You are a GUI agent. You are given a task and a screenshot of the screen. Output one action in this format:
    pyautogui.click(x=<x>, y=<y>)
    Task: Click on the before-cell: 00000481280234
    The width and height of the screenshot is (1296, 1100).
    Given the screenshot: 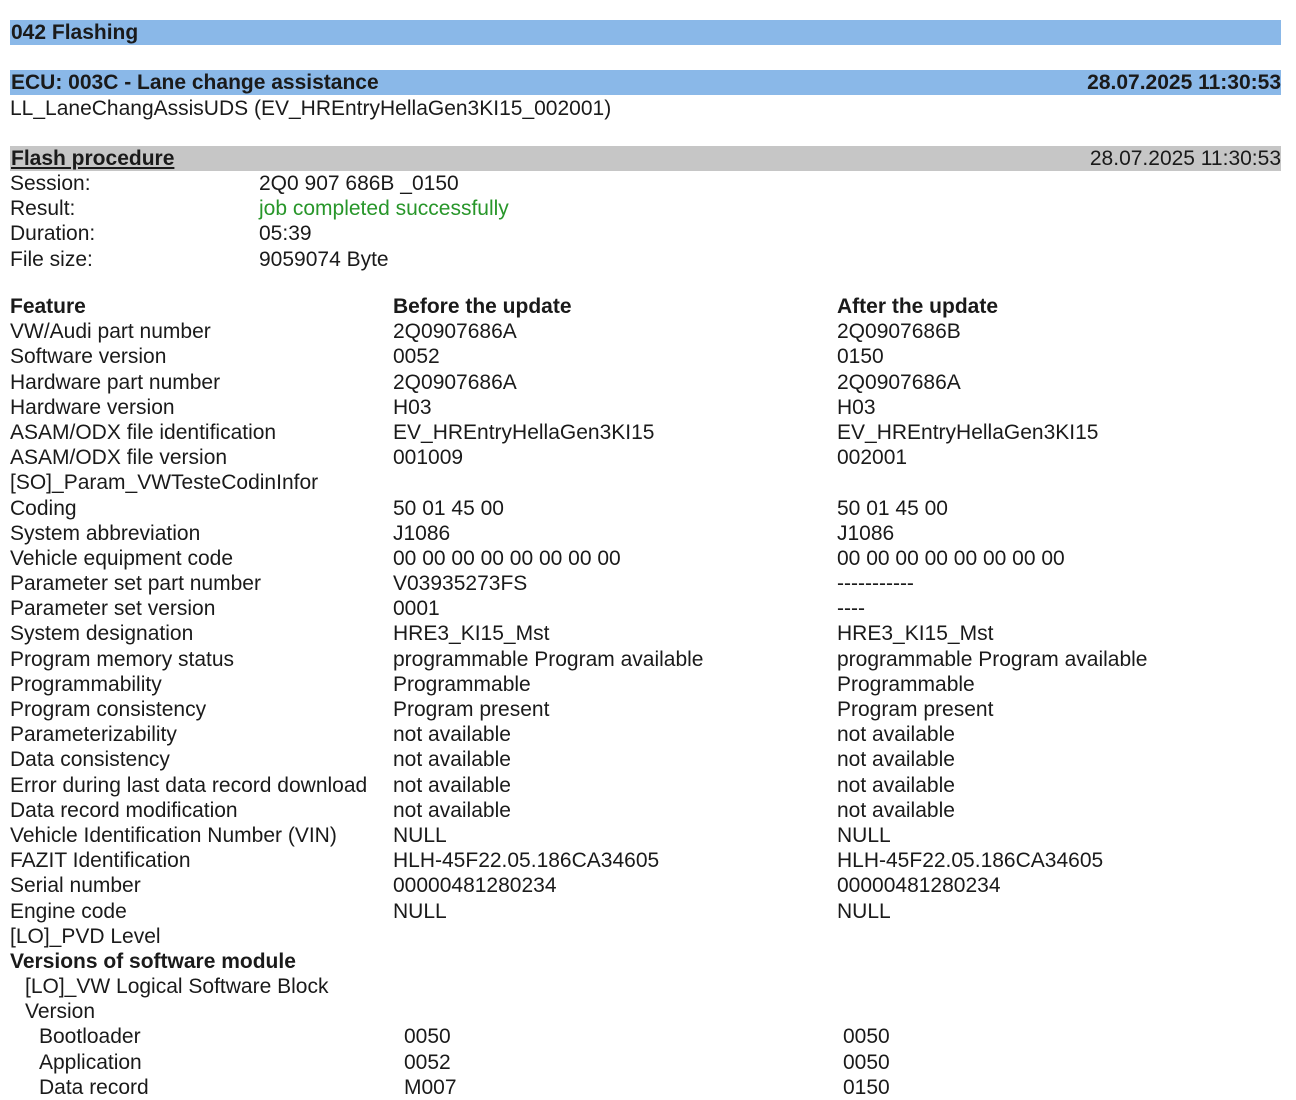 What is the action you would take?
    pyautogui.click(x=475, y=886)
    